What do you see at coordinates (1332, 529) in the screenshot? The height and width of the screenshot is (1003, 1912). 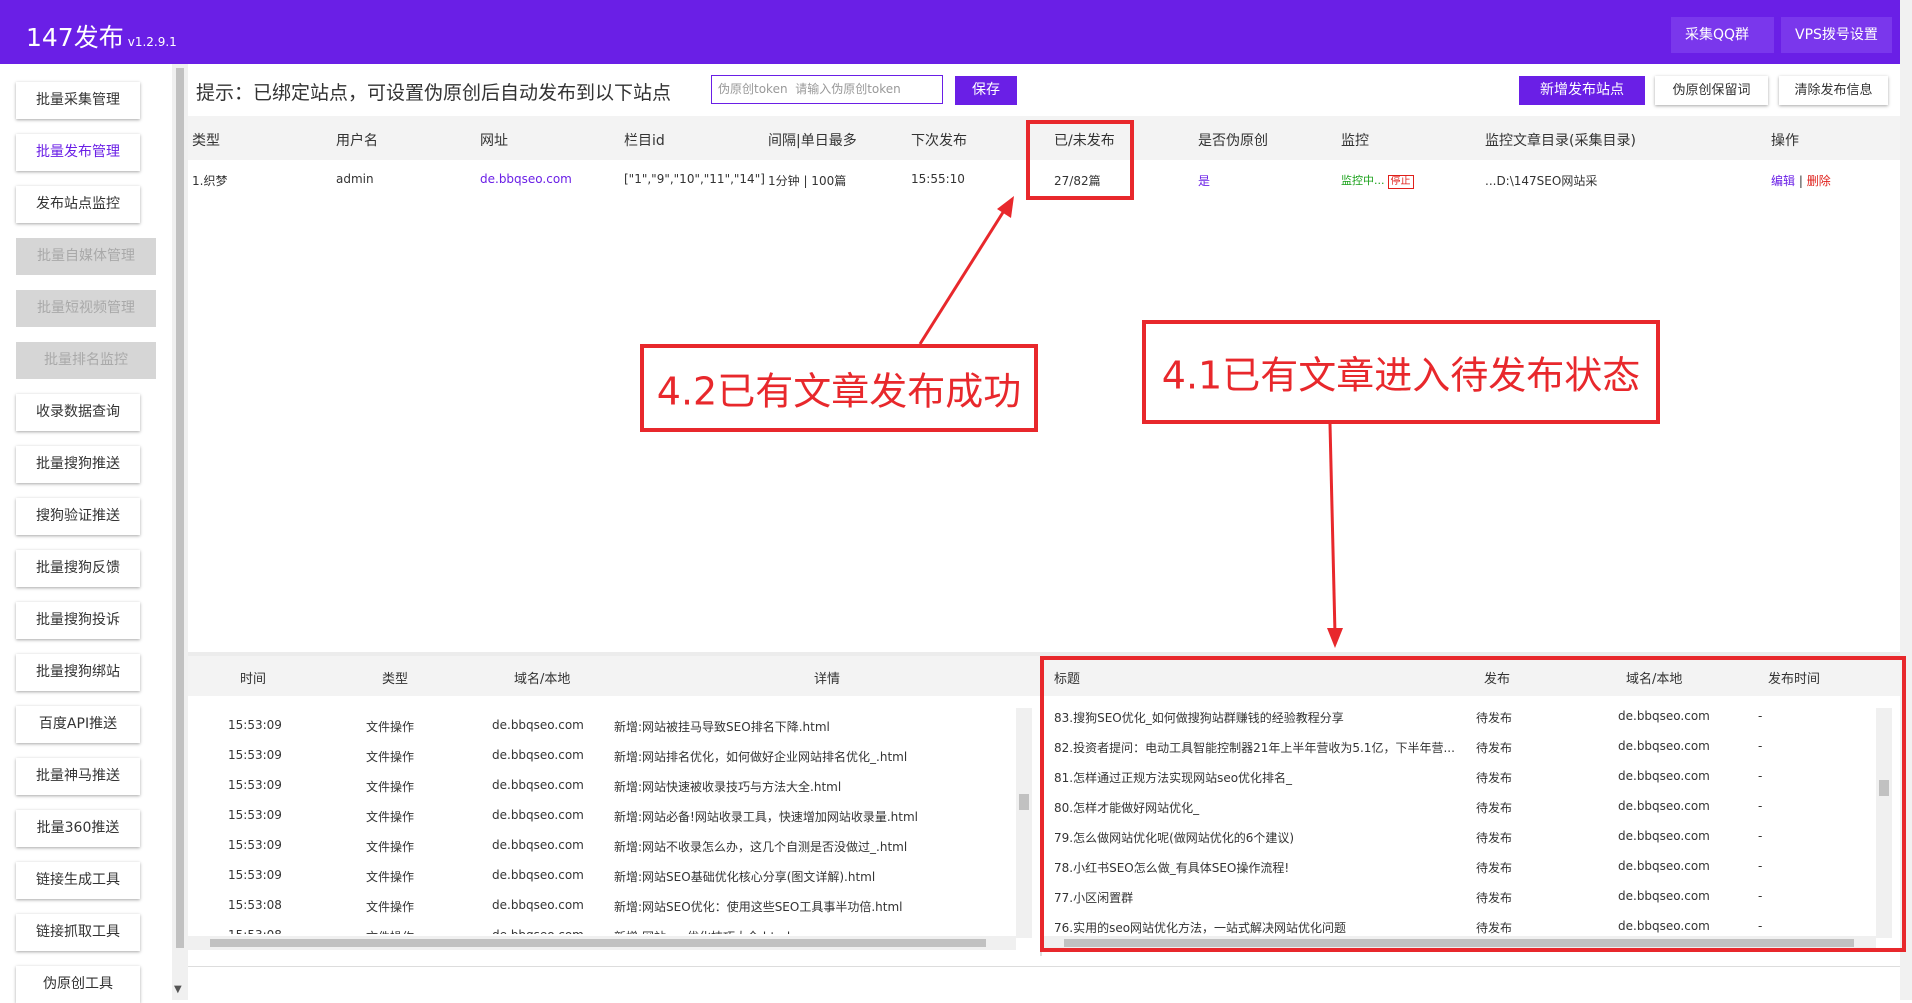 I see `arrow-to-pending` at bounding box center [1332, 529].